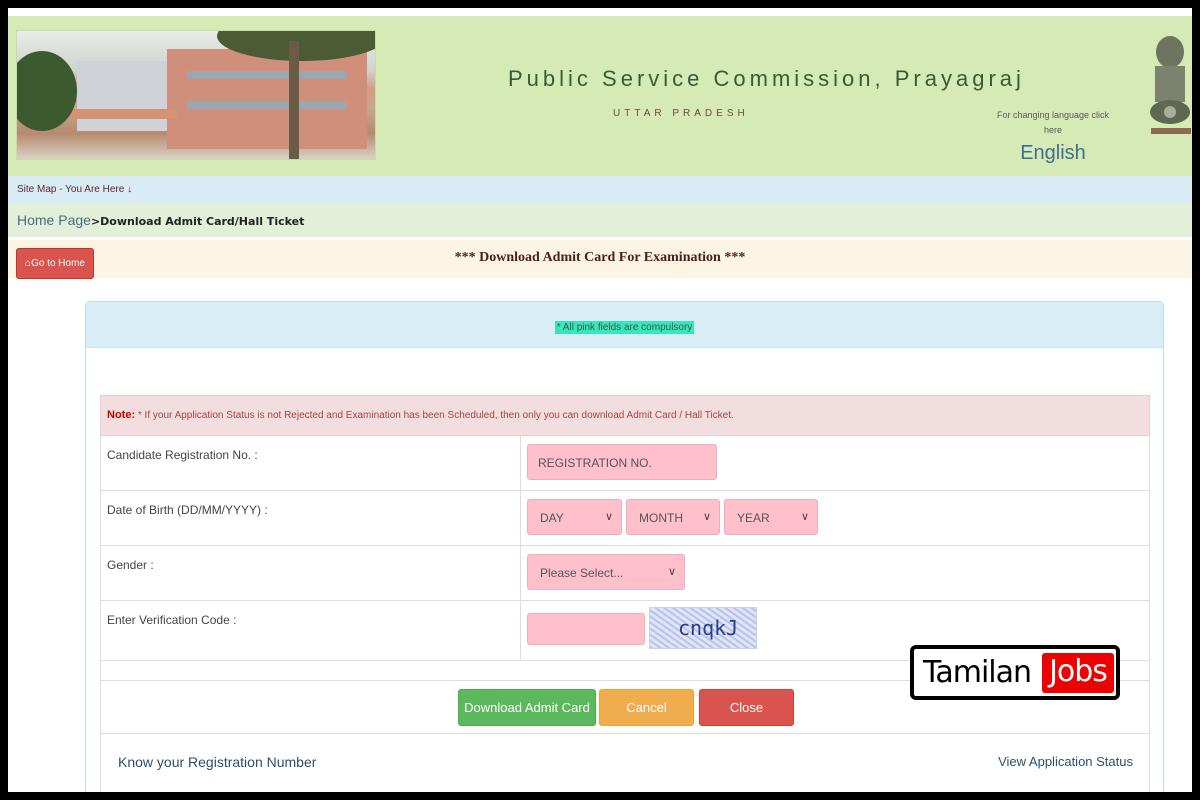 The height and width of the screenshot is (800, 1200). Describe the element at coordinates (74, 189) in the screenshot. I see `sitemap-label: Site Map - You Are Here ↓` at that location.